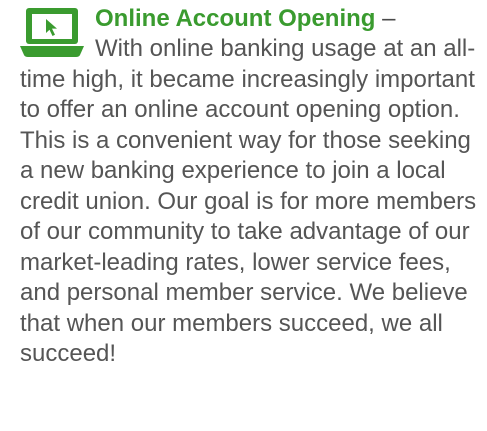 The width and height of the screenshot is (487, 431). I want to click on title-line: Online Account Opening –, so click(250, 19).